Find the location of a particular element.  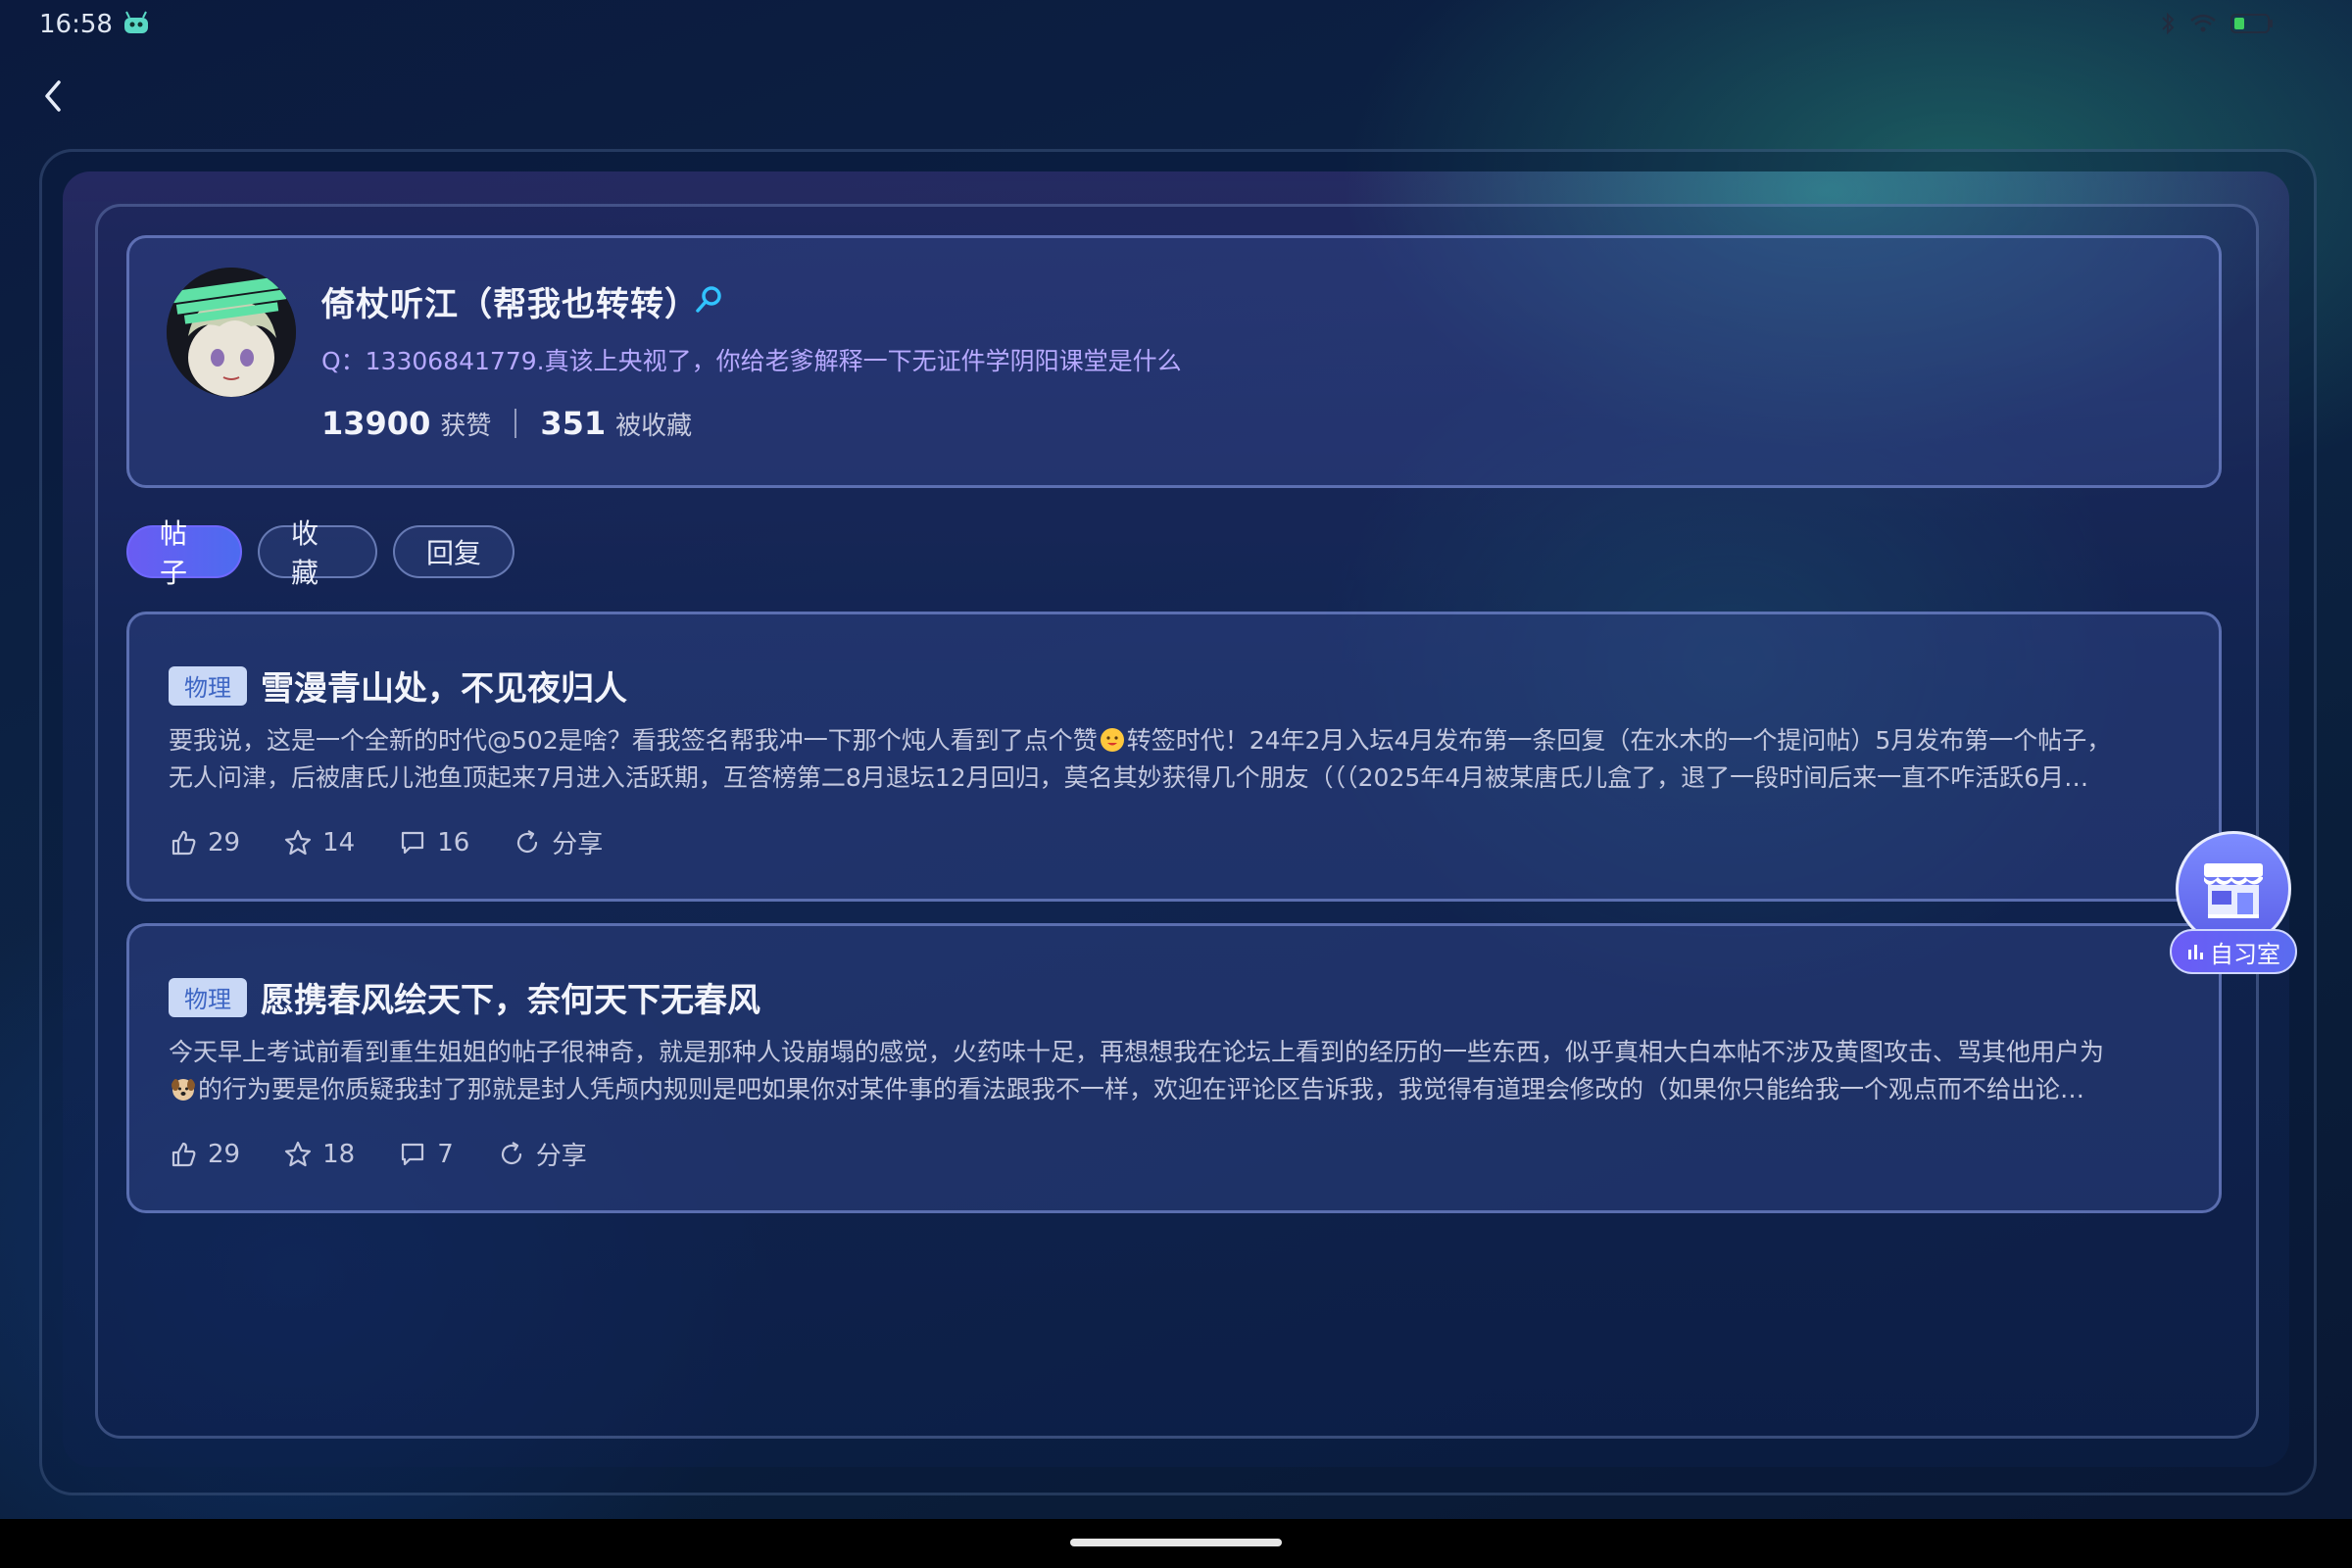

back-button is located at coordinates (53, 96).